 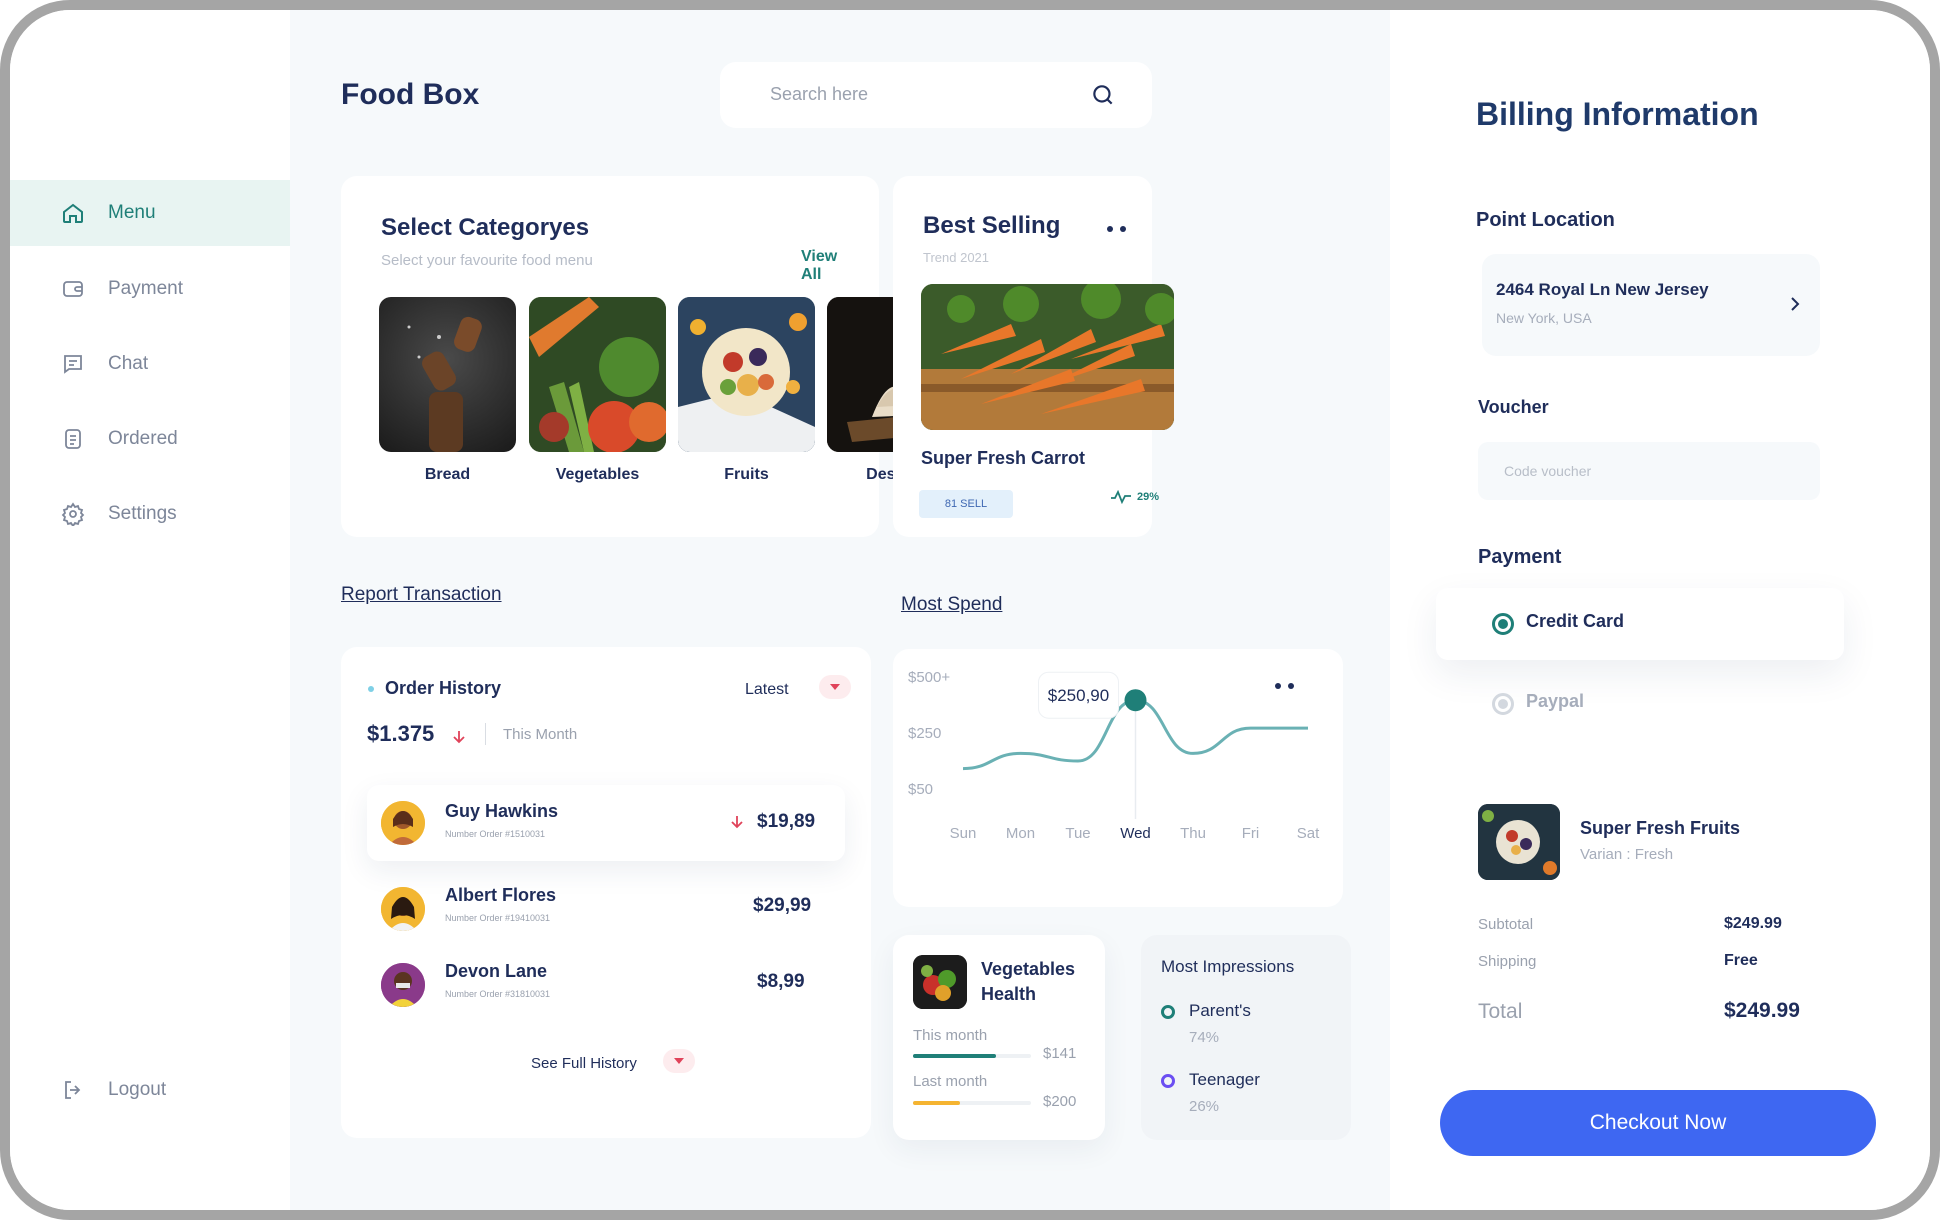 What do you see at coordinates (1220, 1010) in the screenshot?
I see `impression-label: Parent's` at bounding box center [1220, 1010].